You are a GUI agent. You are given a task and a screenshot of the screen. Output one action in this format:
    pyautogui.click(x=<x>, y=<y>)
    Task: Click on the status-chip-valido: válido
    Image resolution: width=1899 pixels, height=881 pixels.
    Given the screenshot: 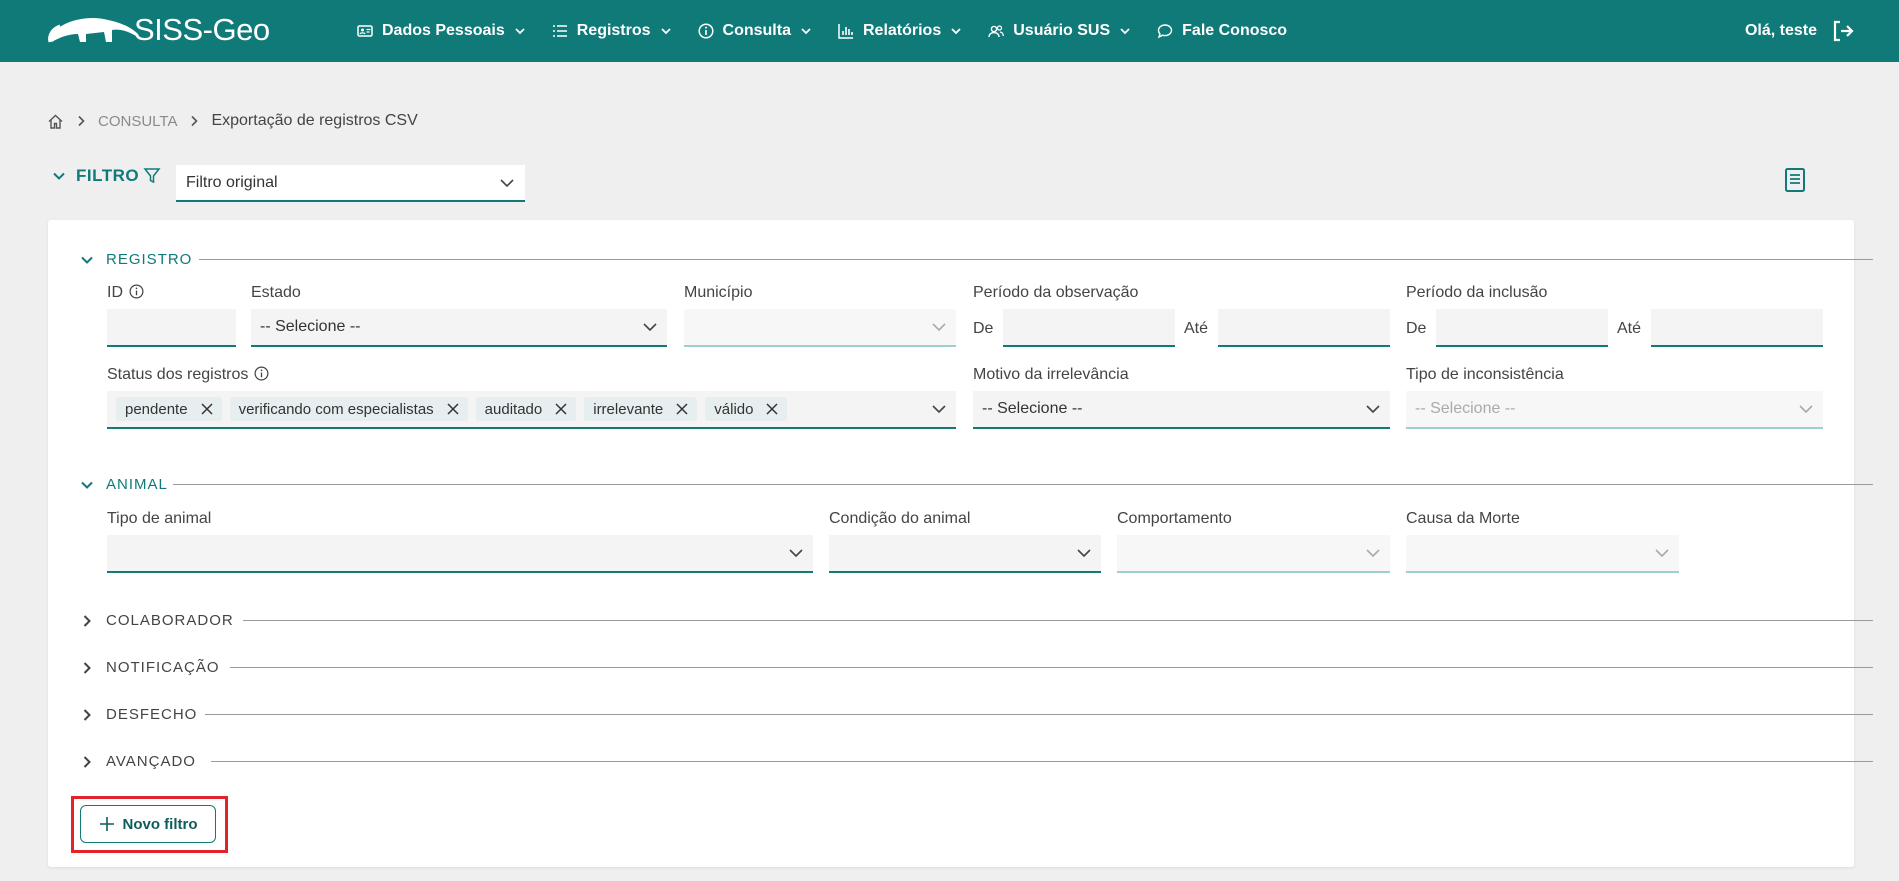 What is the action you would take?
    pyautogui.click(x=746, y=409)
    